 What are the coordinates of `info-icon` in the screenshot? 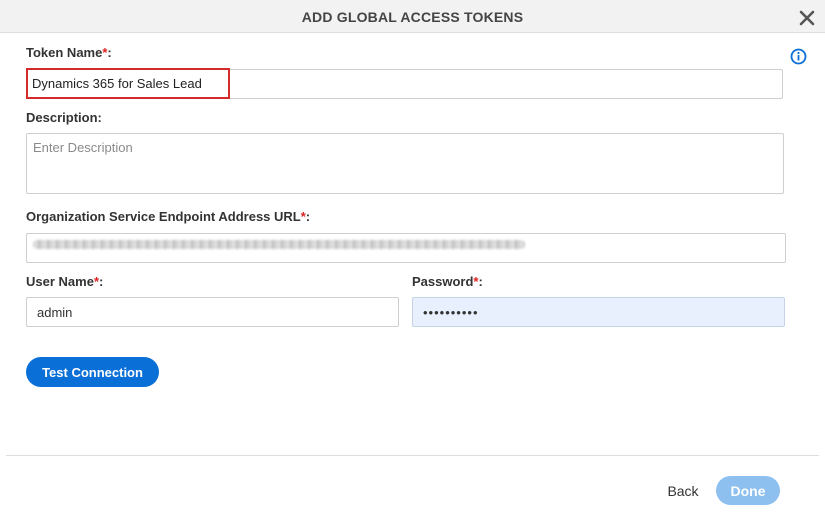 It's located at (798, 56).